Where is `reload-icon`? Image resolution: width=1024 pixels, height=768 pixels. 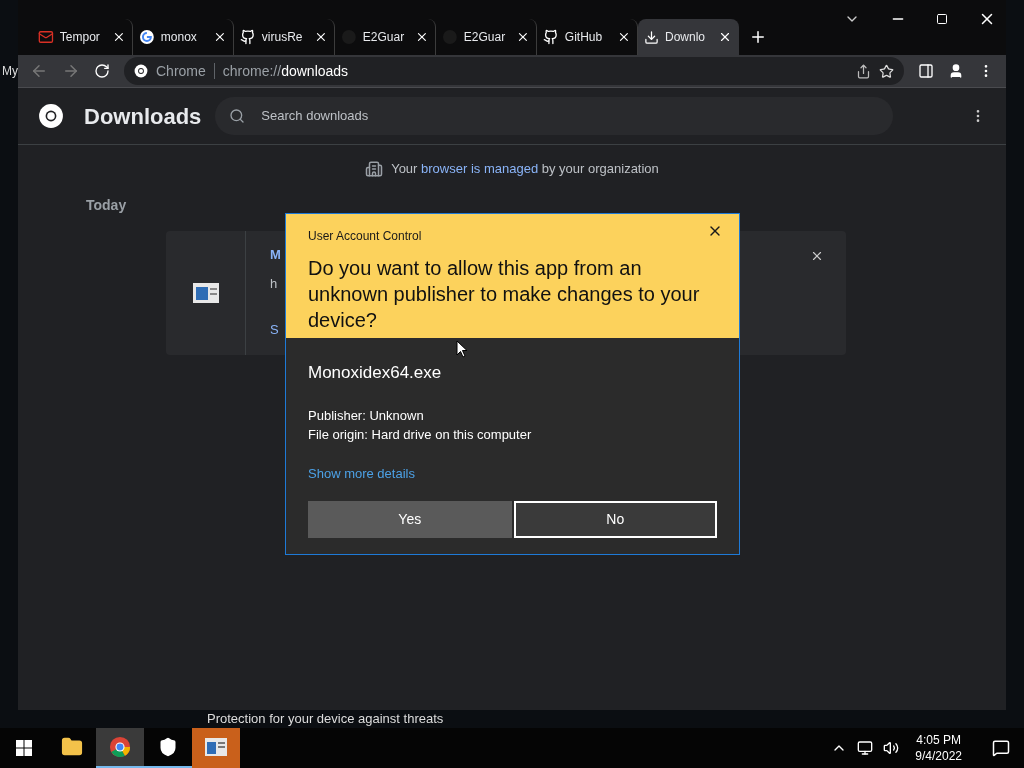 reload-icon is located at coordinates (102, 71).